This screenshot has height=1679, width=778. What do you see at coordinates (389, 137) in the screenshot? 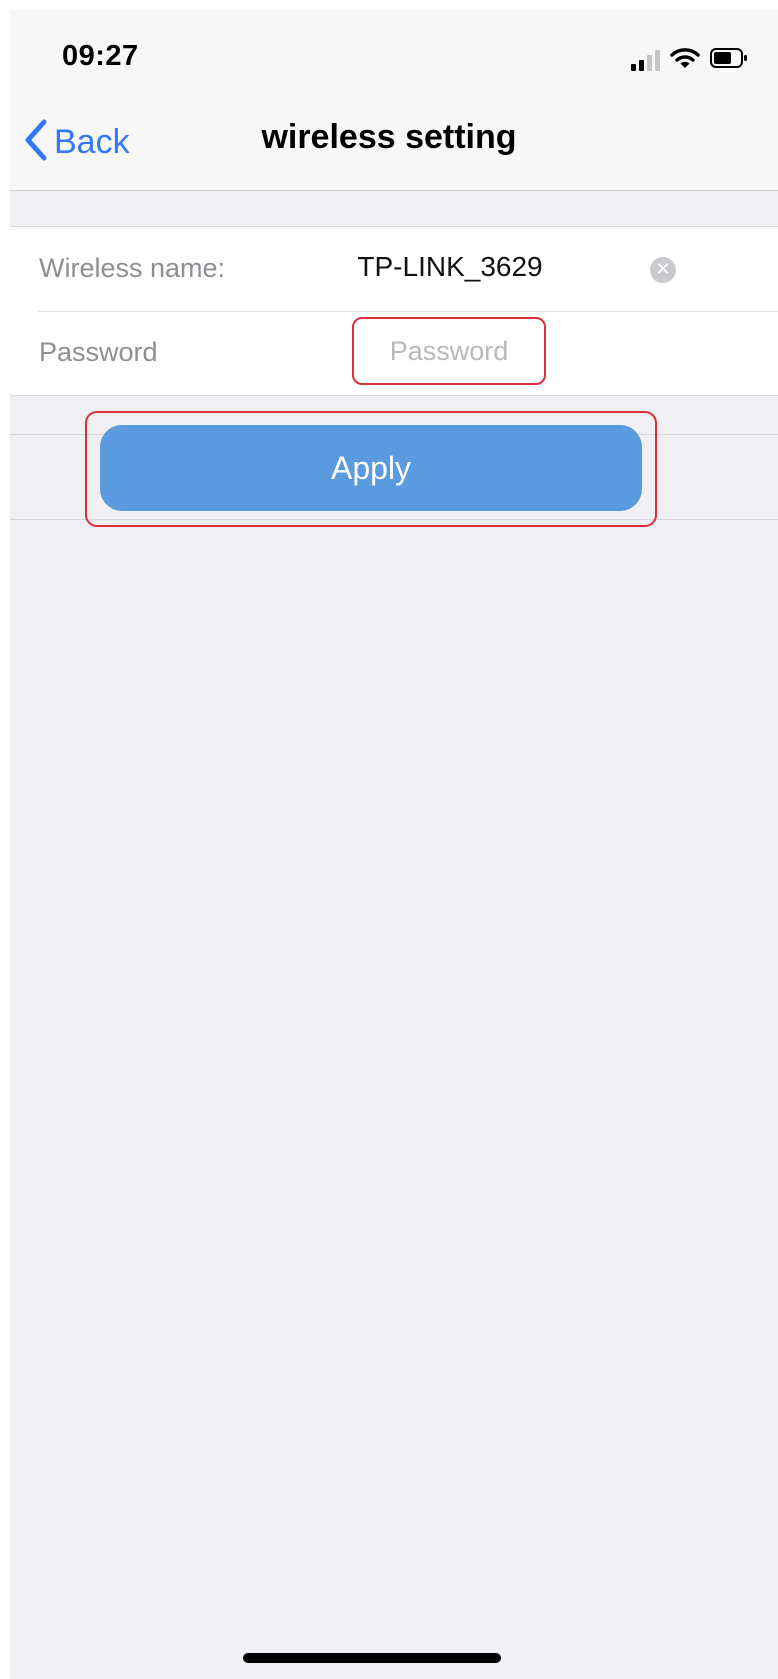
I see `page-title: wireless setting` at bounding box center [389, 137].